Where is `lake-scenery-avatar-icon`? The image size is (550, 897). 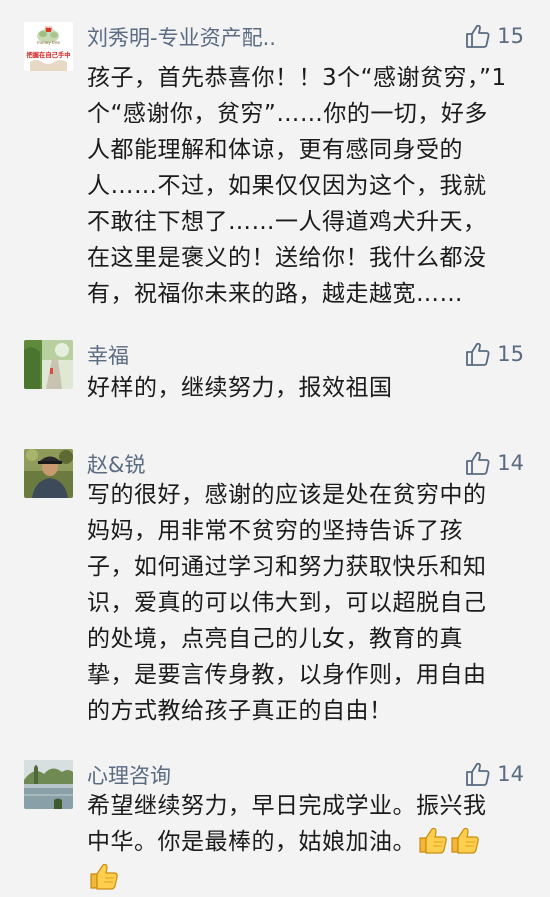
lake-scenery-avatar-icon is located at coordinates (48, 784).